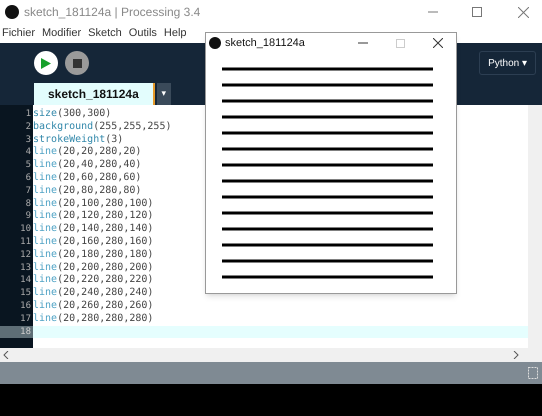  What do you see at coordinates (25, 306) in the screenshot?
I see `line-number: 16` at bounding box center [25, 306].